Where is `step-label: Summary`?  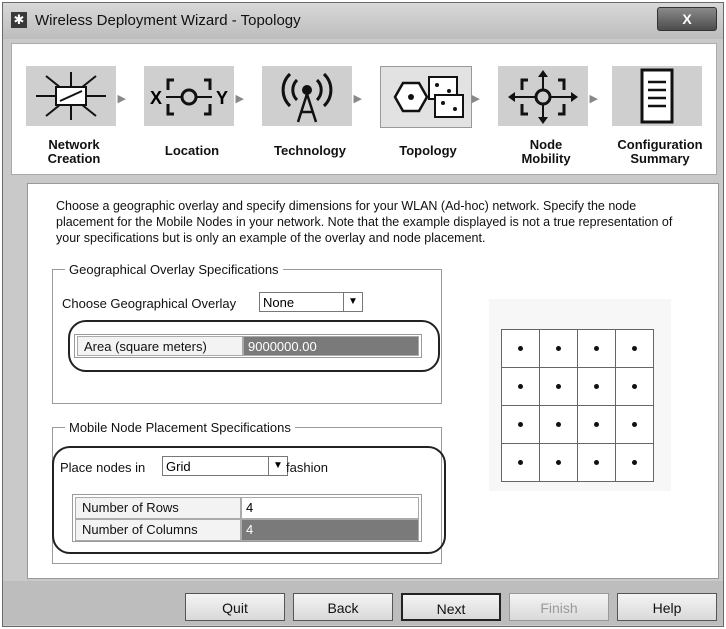
step-label: Summary is located at coordinates (660, 158).